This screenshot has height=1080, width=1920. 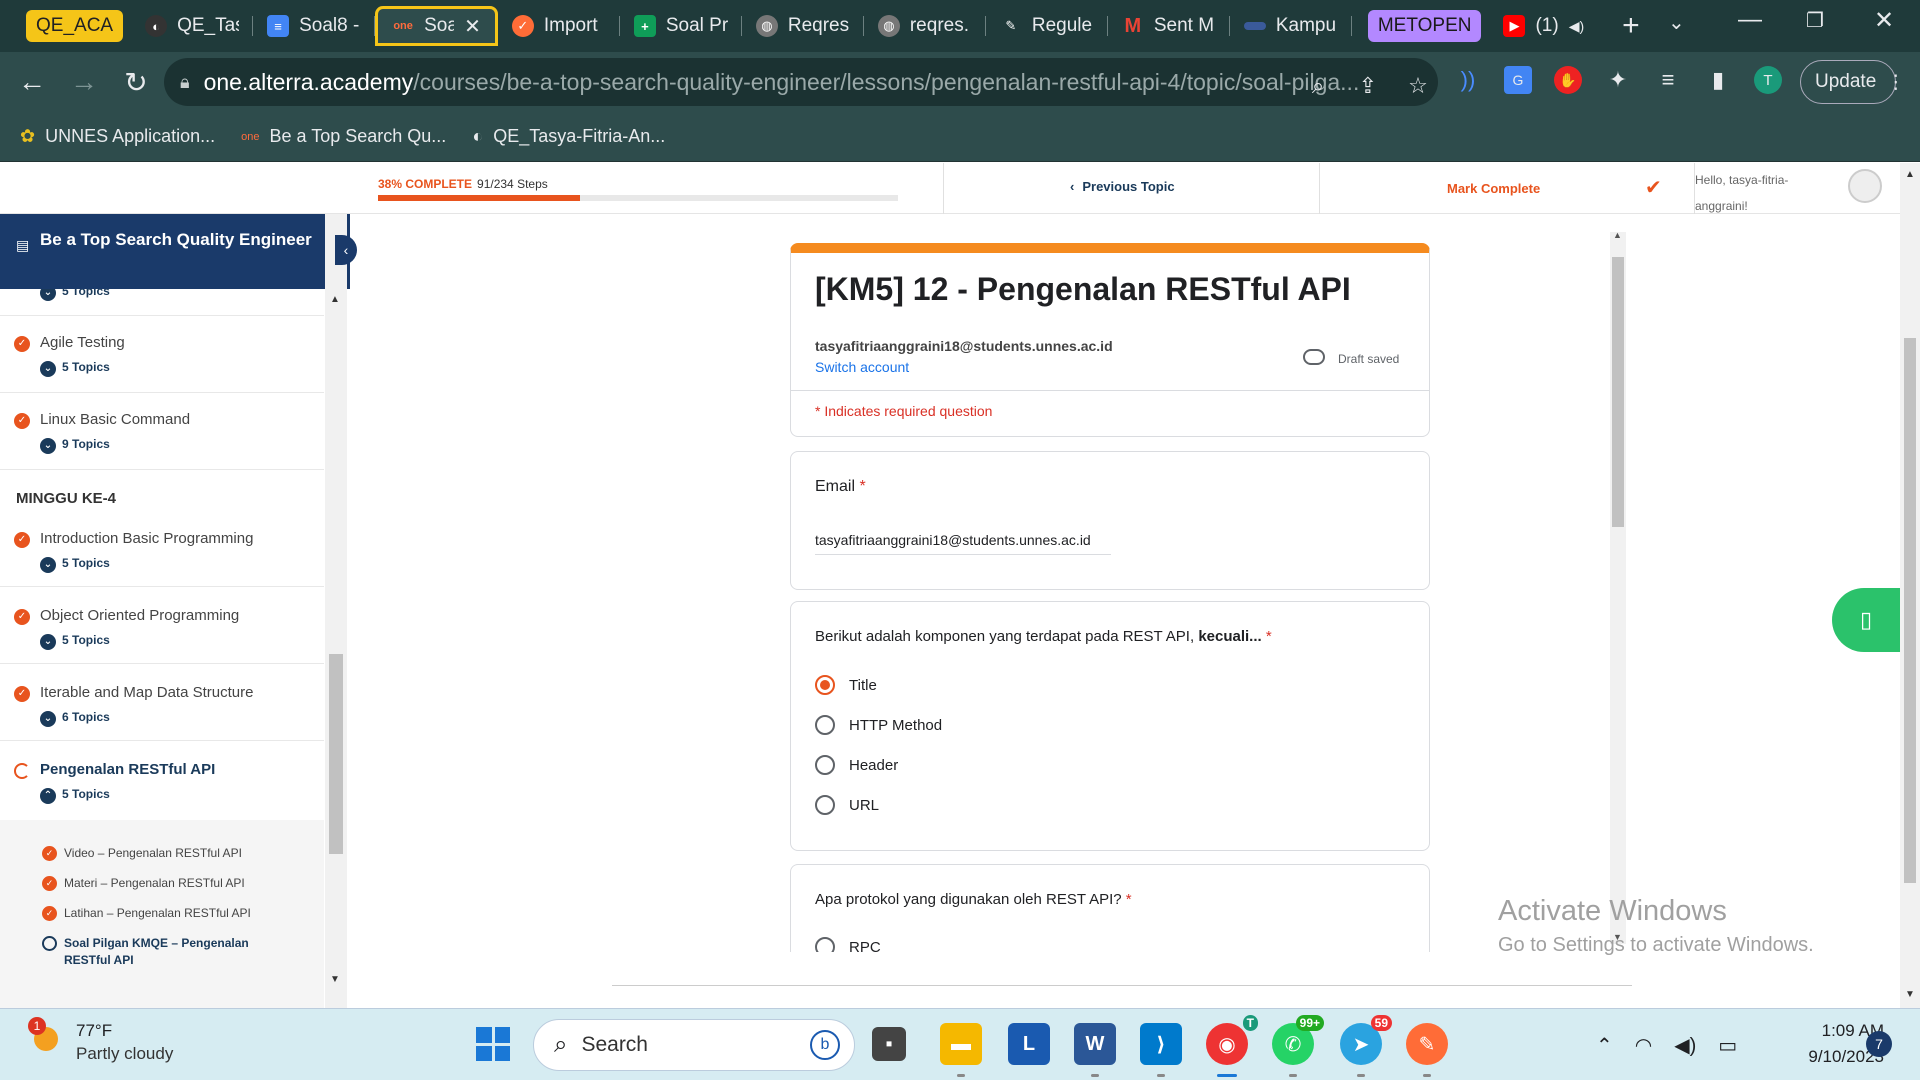 What do you see at coordinates (1750, 20) in the screenshot?
I see `minimize-button: —` at bounding box center [1750, 20].